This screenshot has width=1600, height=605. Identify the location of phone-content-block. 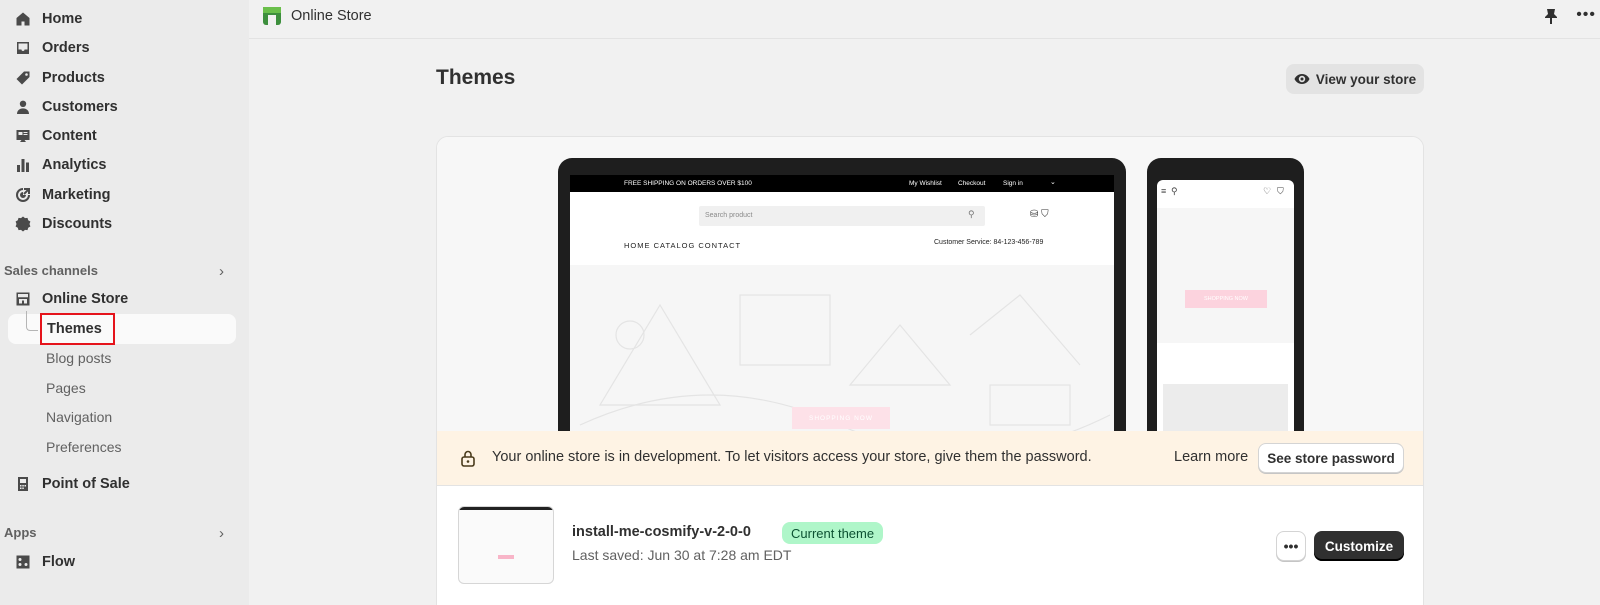
(1225, 408).